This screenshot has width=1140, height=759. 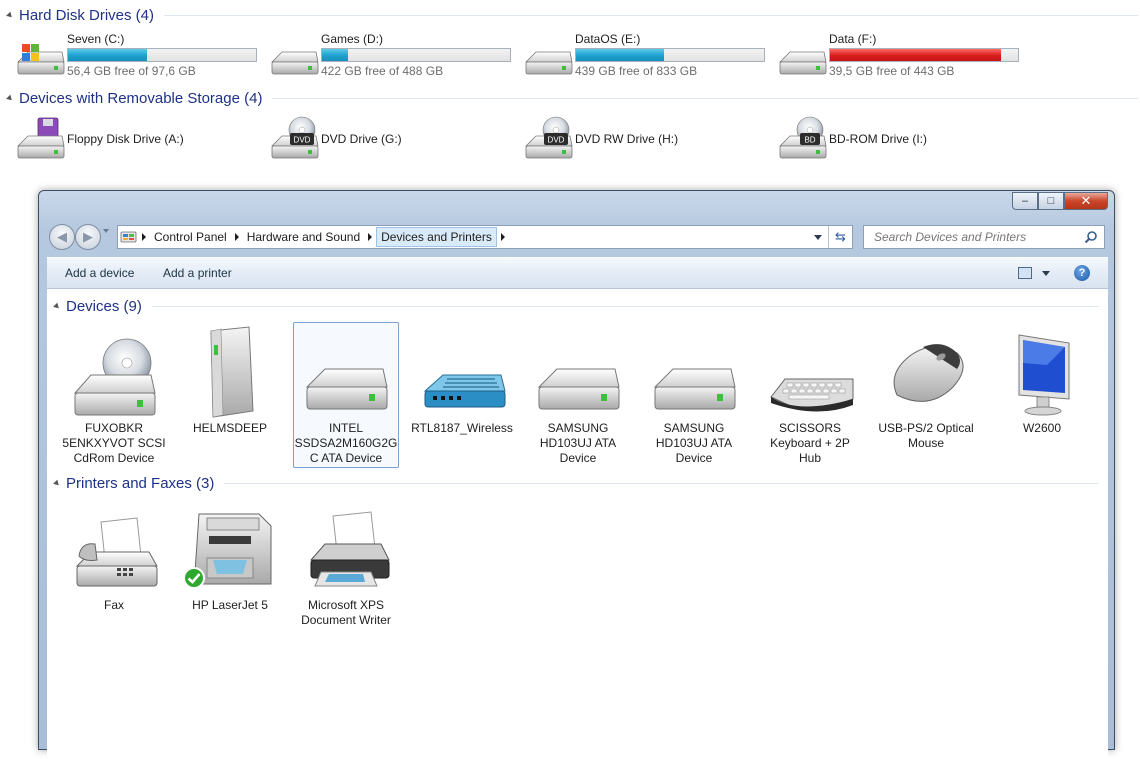 What do you see at coordinates (818, 237) in the screenshot?
I see `address-history-dropdown` at bounding box center [818, 237].